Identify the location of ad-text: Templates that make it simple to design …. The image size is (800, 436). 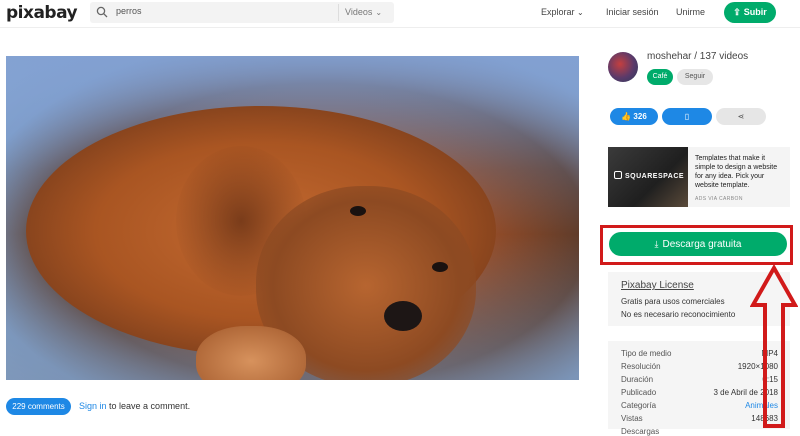
(741, 172).